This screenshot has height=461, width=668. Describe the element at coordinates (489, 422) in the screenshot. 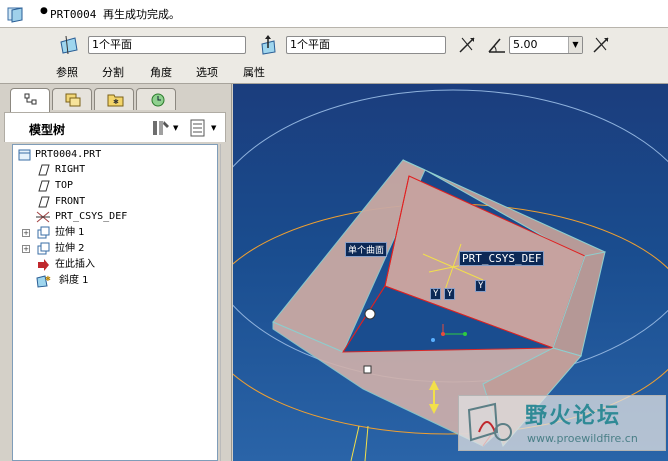

I see `forum-logo-icon` at that location.